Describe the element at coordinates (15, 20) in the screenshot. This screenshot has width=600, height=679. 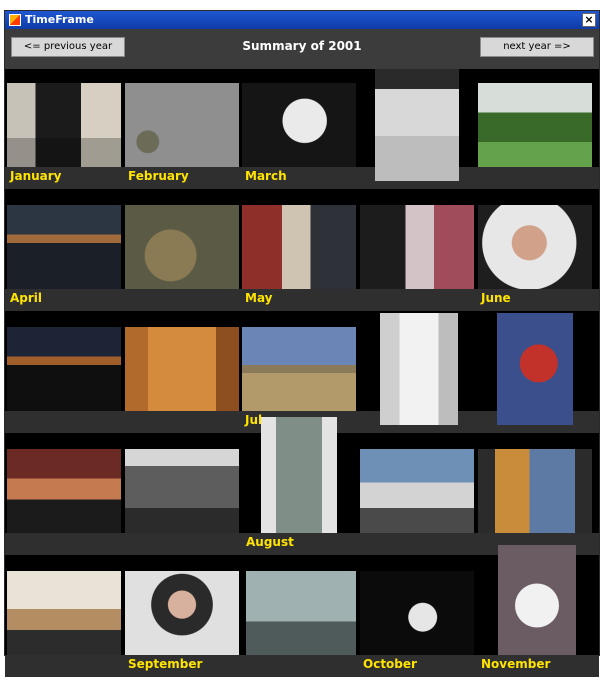
I see `app-icon` at that location.